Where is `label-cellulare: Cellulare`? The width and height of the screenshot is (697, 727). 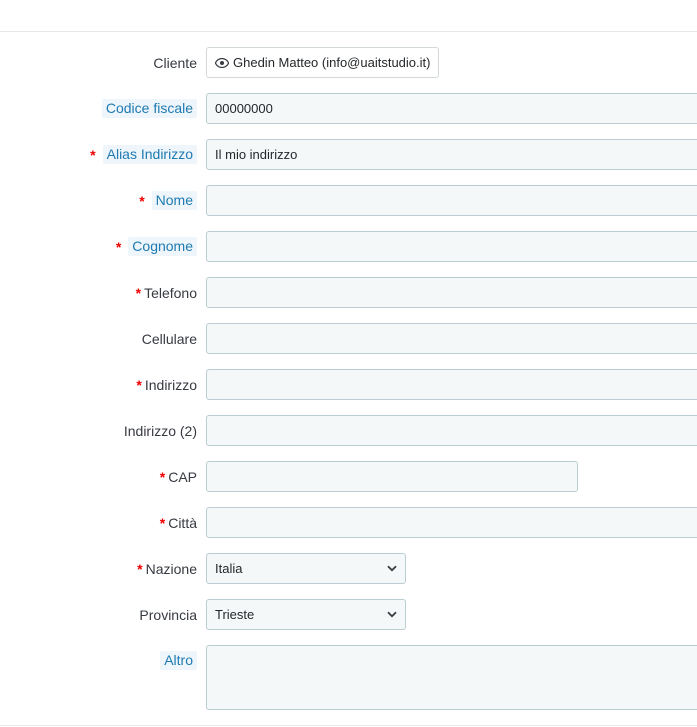
label-cellulare: Cellulare is located at coordinates (169, 338).